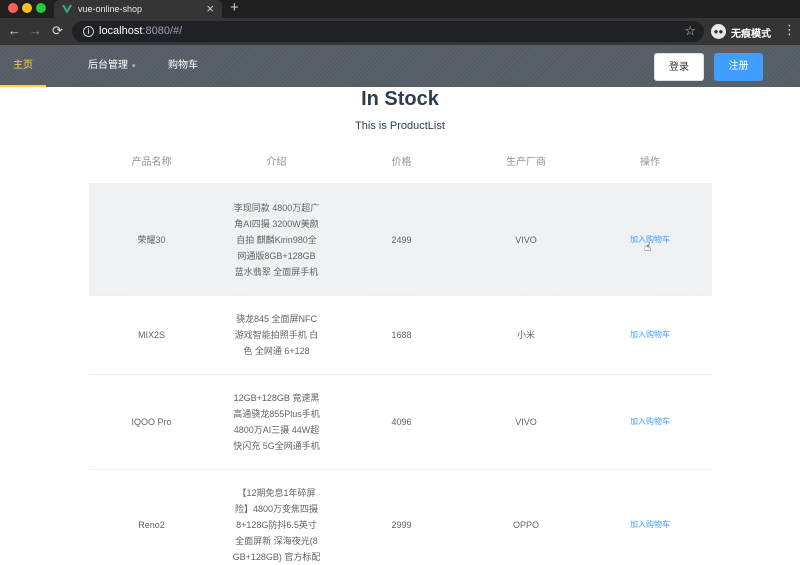 The image size is (800, 565). What do you see at coordinates (400, 126) in the screenshot?
I see `page-subtitle: This is ProductList` at bounding box center [400, 126].